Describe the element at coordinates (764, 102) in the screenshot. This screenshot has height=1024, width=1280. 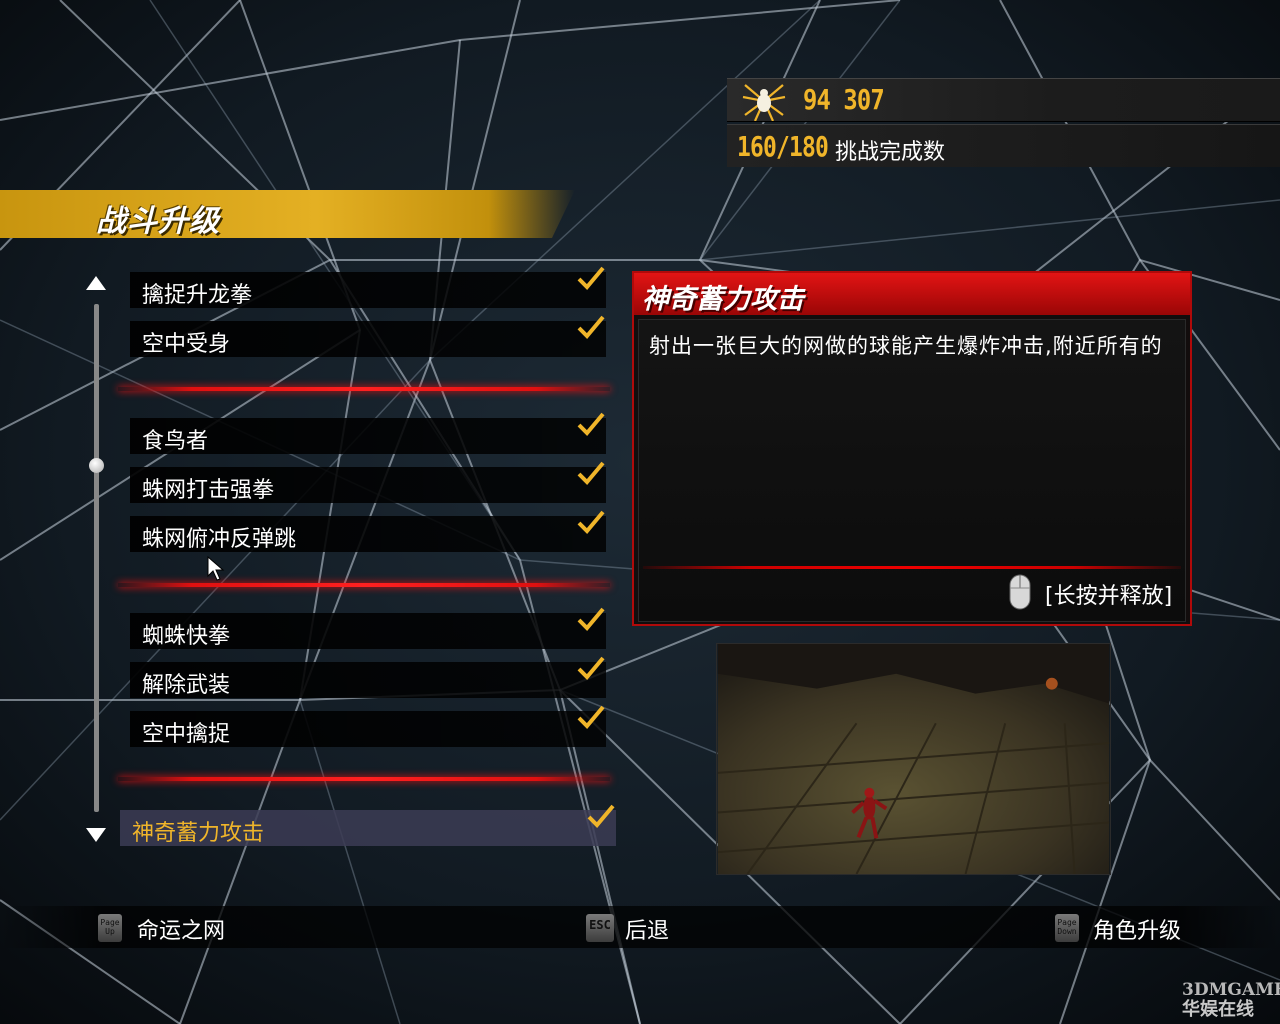
I see `spider-icon` at that location.